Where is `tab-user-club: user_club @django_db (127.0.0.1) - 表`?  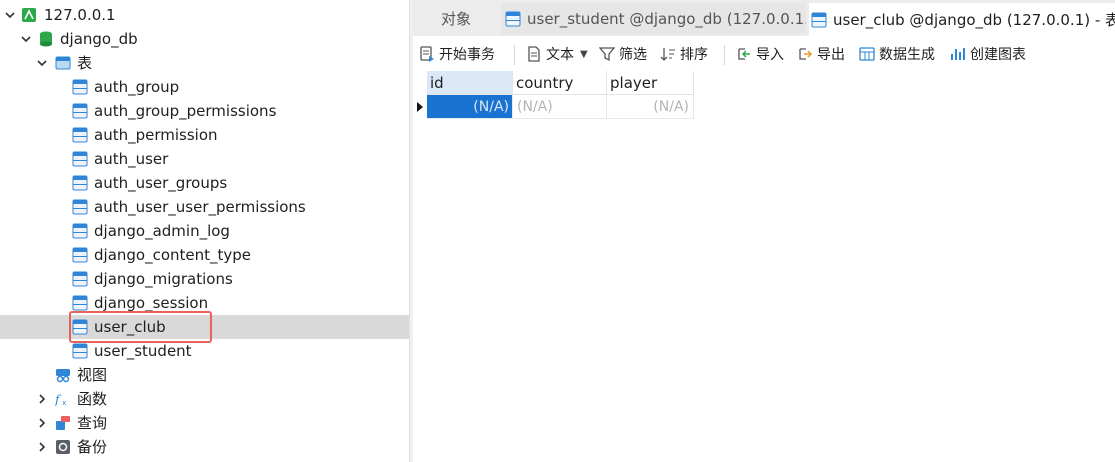
tab-user-club: user_club @django_db (127.0.0.1) - 表 is located at coordinates (962, 19).